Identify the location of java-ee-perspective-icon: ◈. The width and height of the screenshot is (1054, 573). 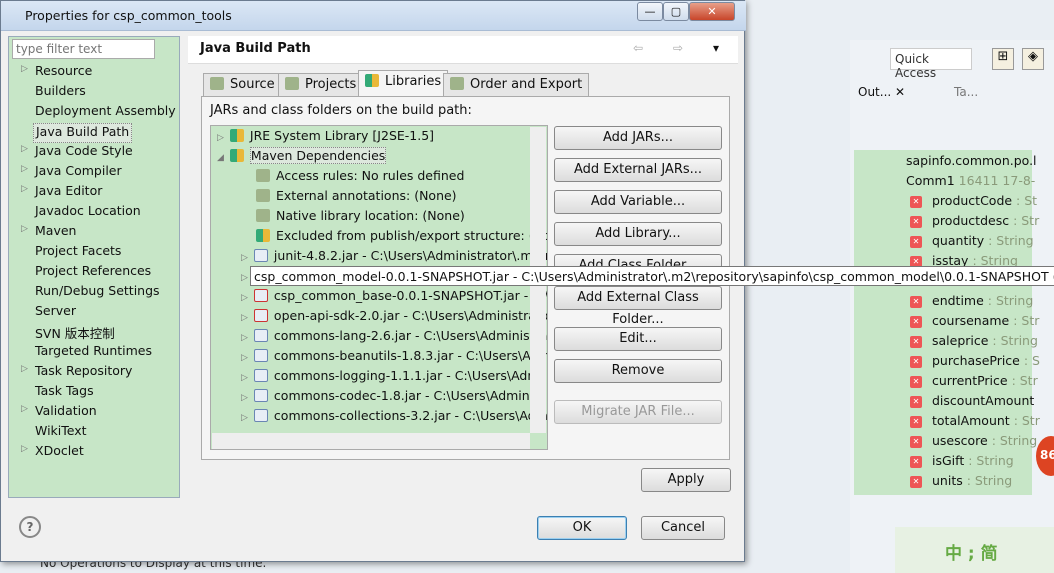
(1033, 59).